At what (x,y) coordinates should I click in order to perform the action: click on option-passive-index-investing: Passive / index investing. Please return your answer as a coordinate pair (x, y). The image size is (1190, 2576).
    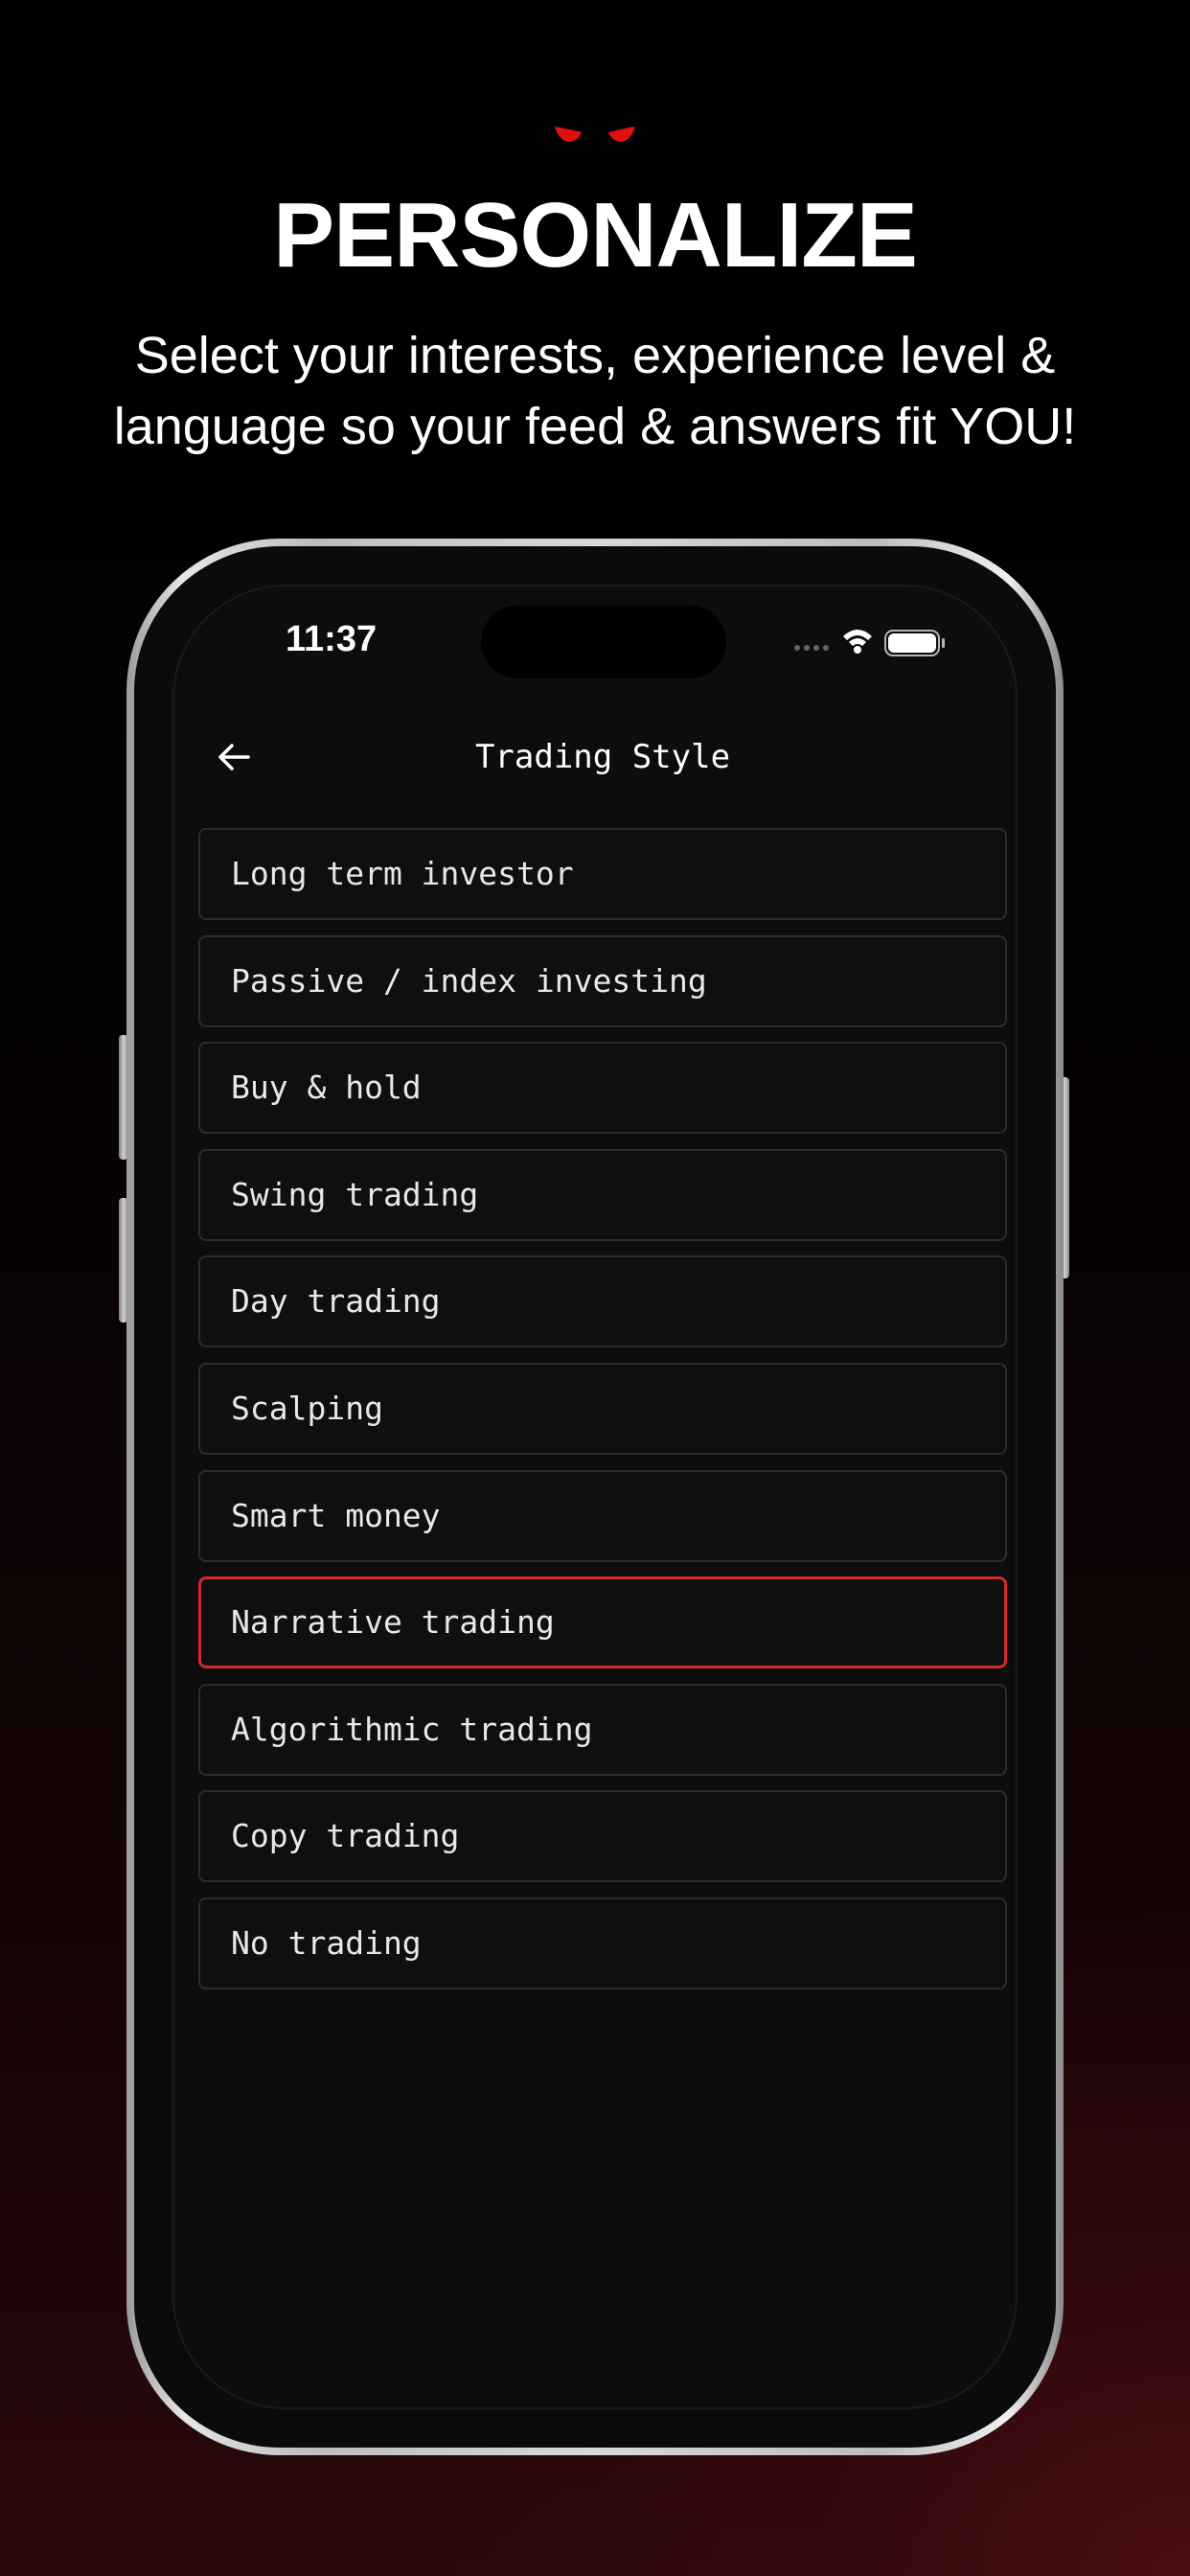
    Looking at the image, I should click on (603, 980).